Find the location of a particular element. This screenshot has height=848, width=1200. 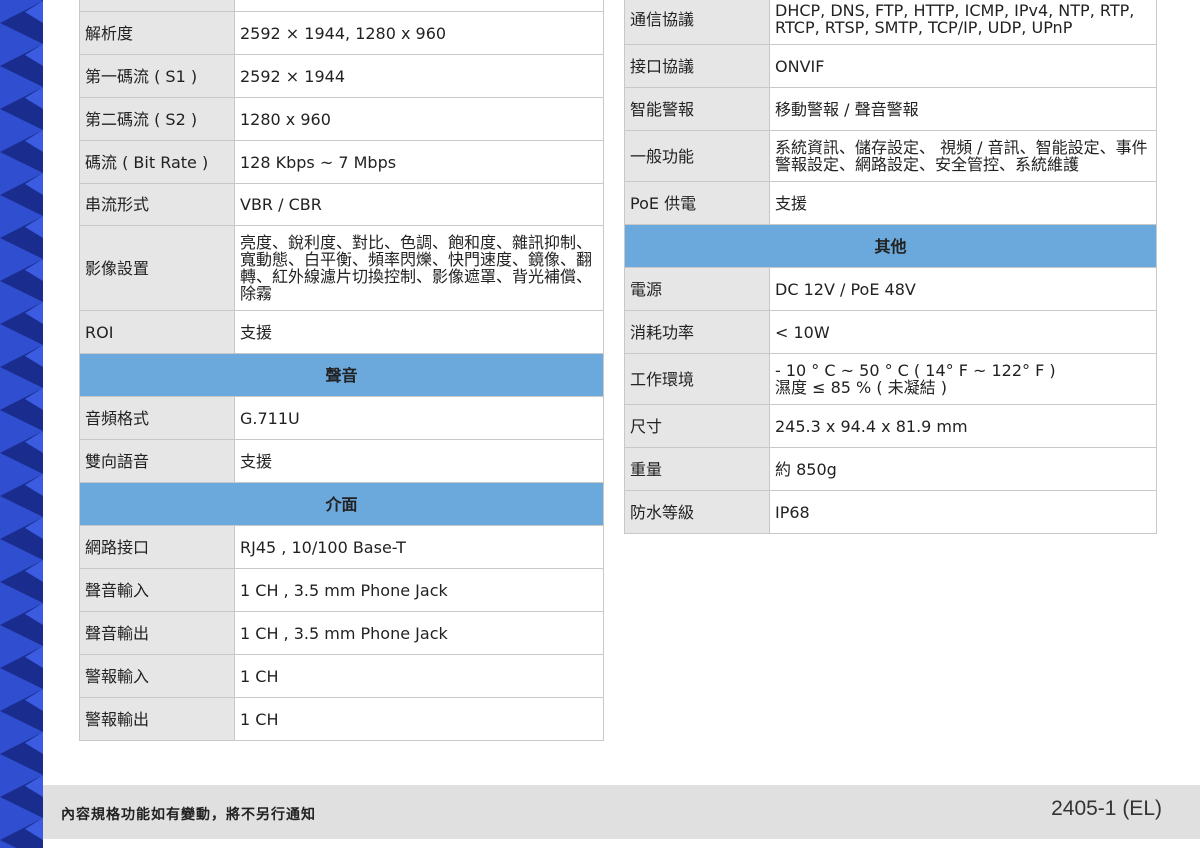

spec-label: 警報輸入 is located at coordinates (157, 676).